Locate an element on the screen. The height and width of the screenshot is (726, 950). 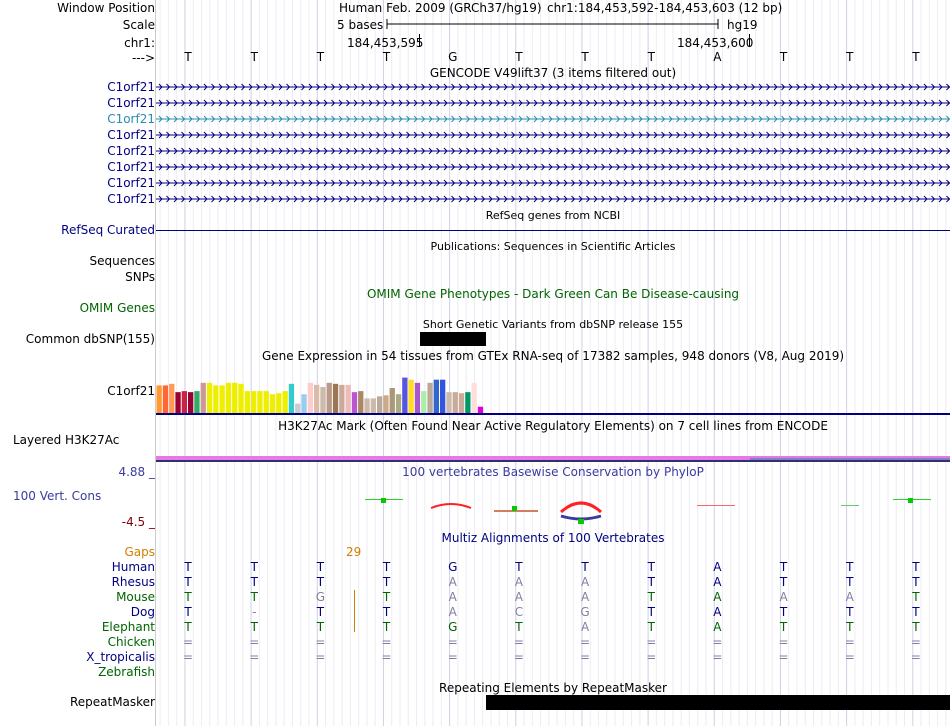
h3k27ac-baseline is located at coordinates (553, 461).